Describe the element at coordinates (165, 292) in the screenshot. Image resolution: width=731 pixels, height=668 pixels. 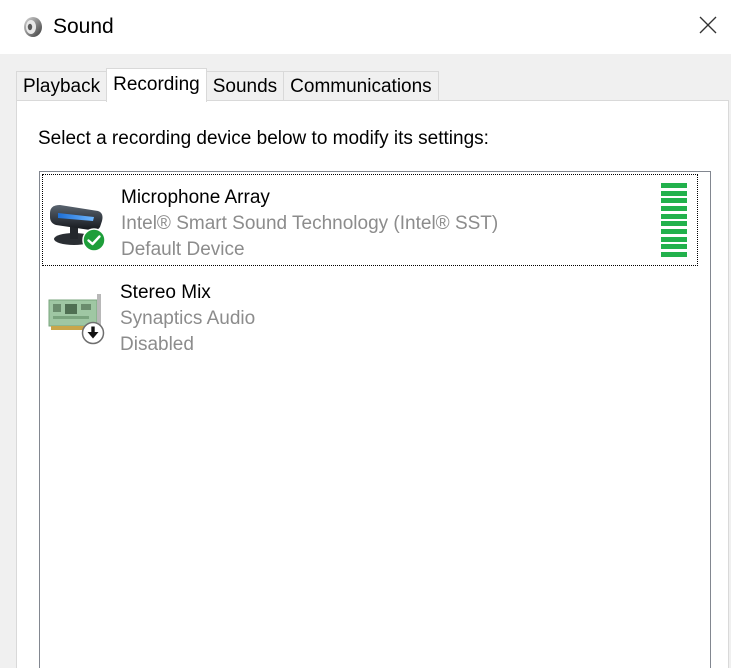
I see `device-name: Stereo Mix` at that location.